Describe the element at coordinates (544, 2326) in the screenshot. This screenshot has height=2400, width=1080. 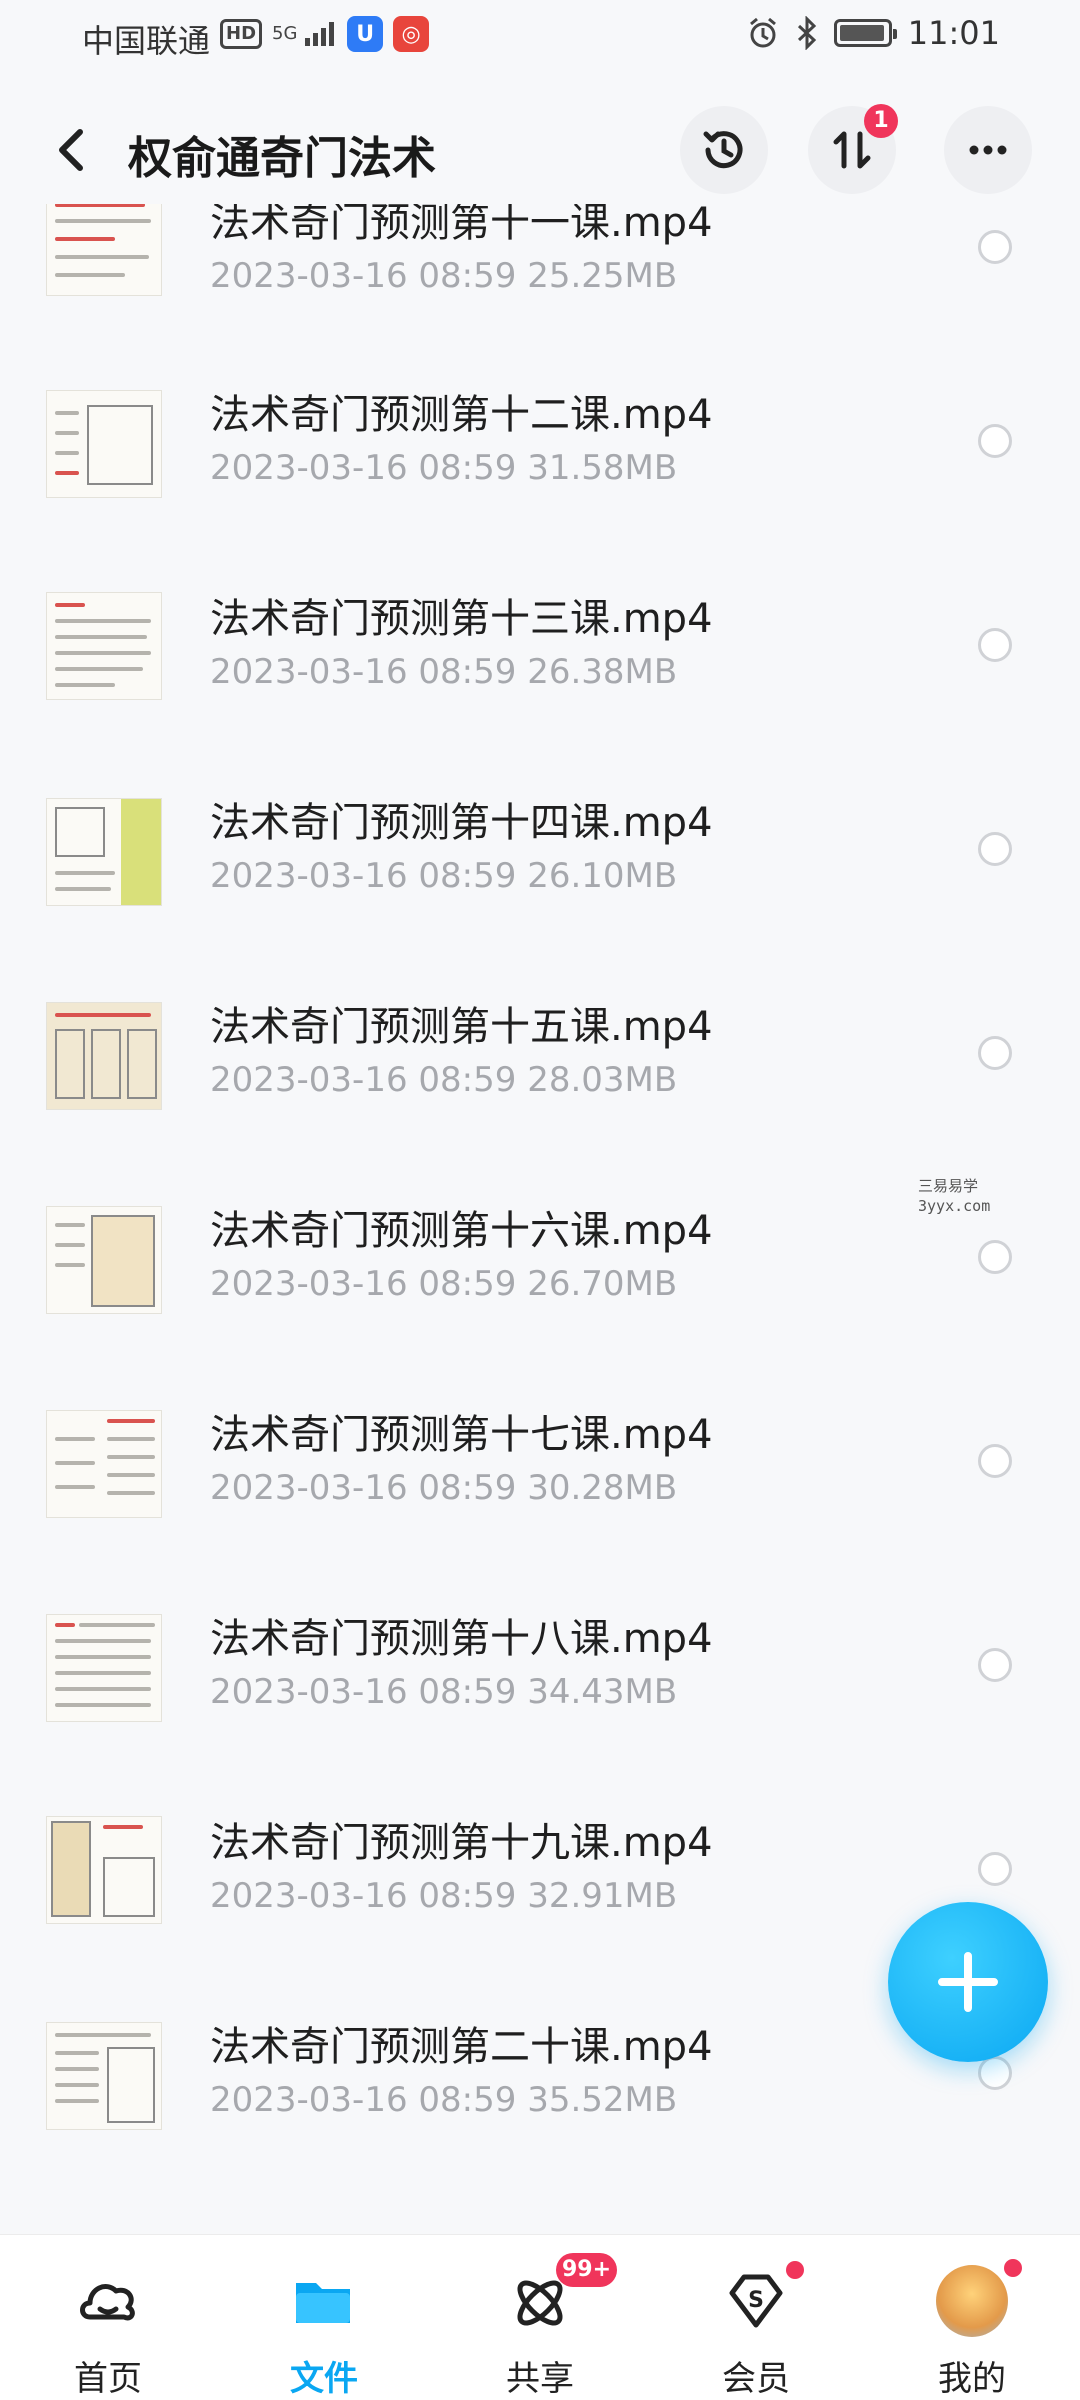
I see `nav-share: 99+ 共享` at that location.